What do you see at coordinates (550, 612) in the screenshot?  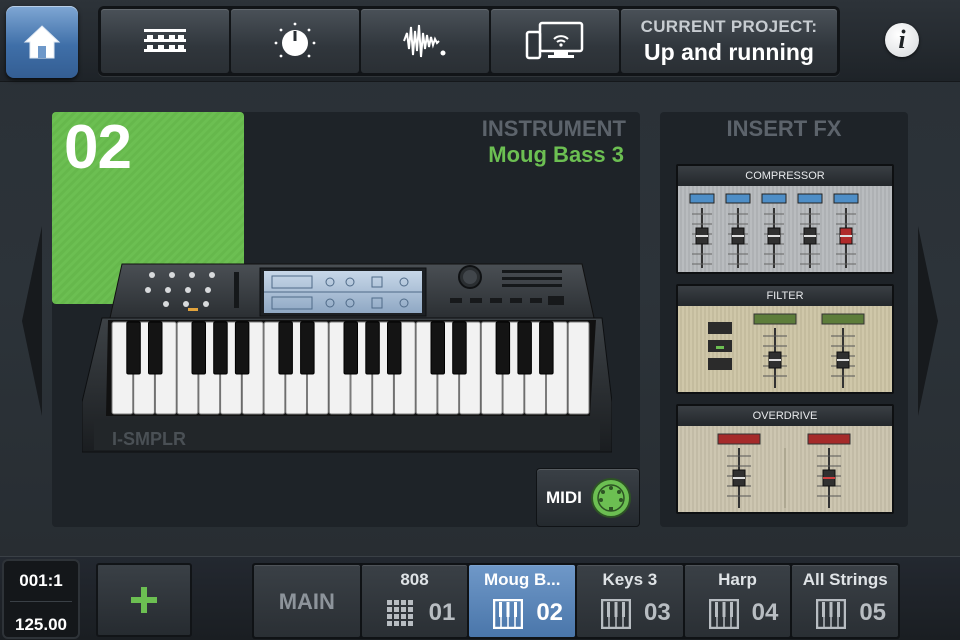 I see `track-number: 02` at bounding box center [550, 612].